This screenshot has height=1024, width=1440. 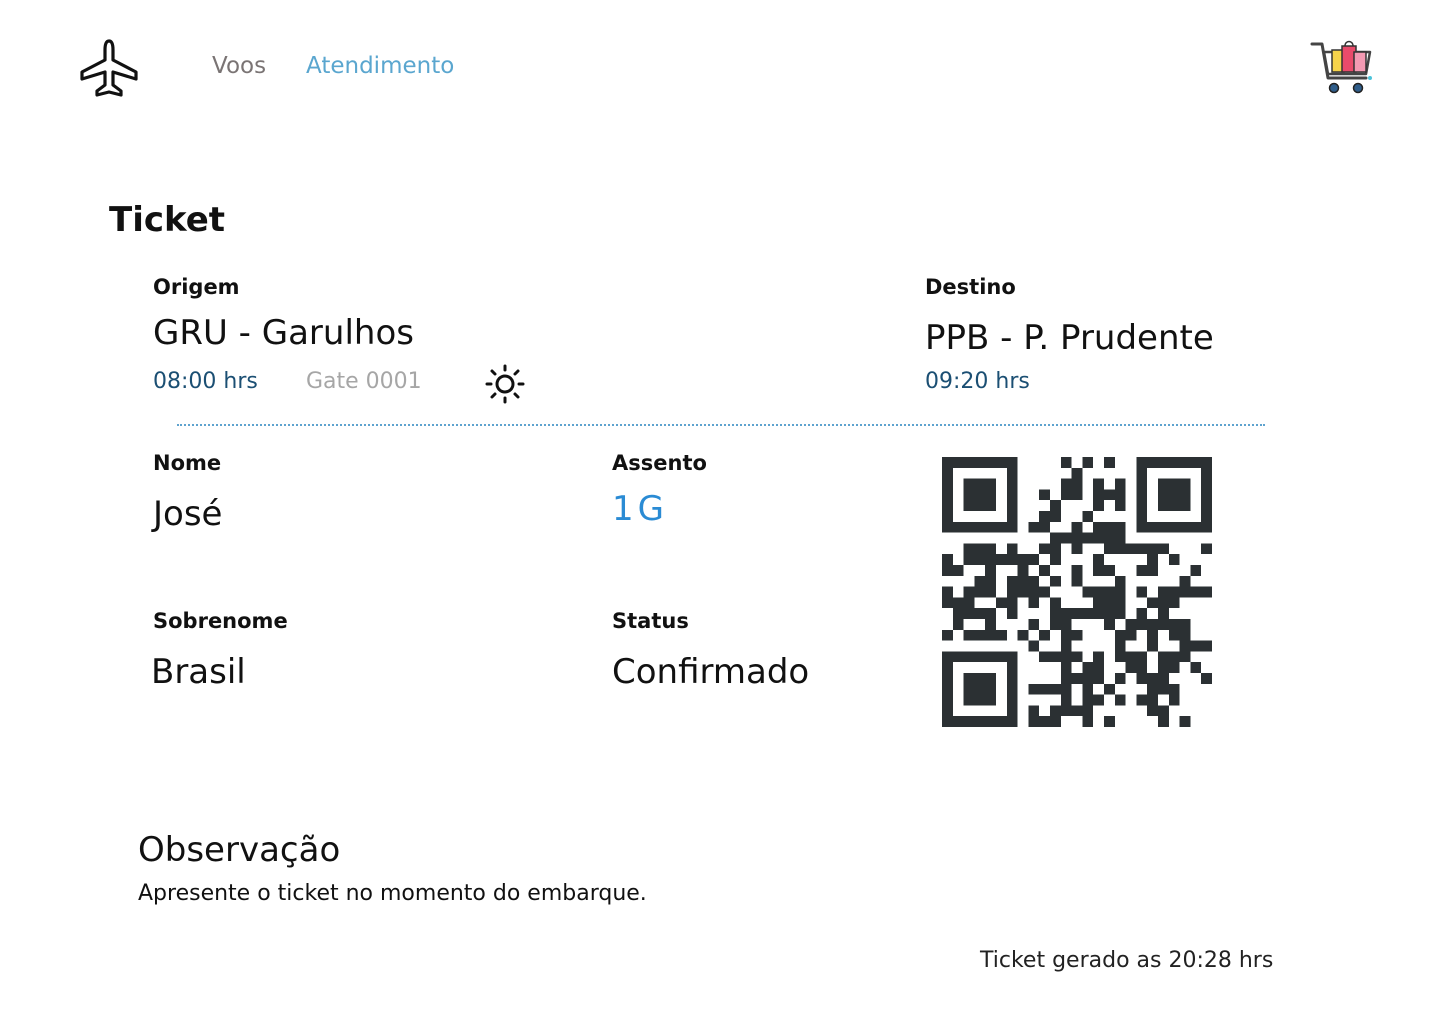 What do you see at coordinates (970, 287) in the screenshot?
I see `destination-label: Destino` at bounding box center [970, 287].